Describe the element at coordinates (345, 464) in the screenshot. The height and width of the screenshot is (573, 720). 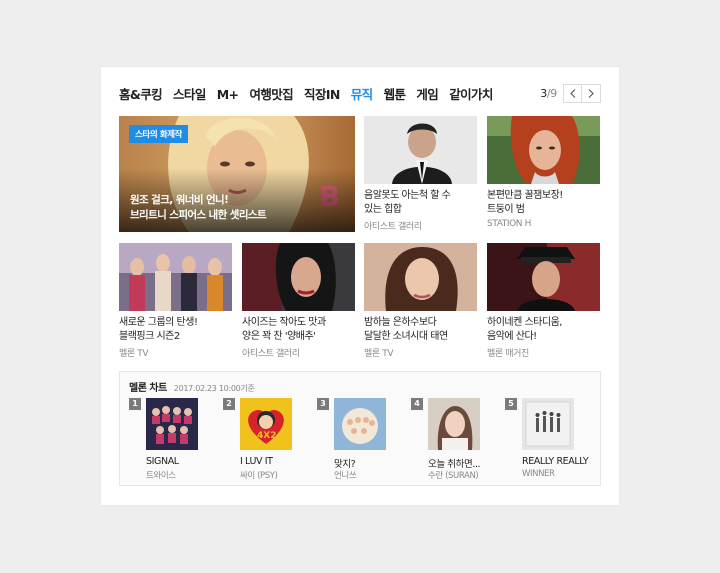
I see `song-title: 맞지?` at that location.